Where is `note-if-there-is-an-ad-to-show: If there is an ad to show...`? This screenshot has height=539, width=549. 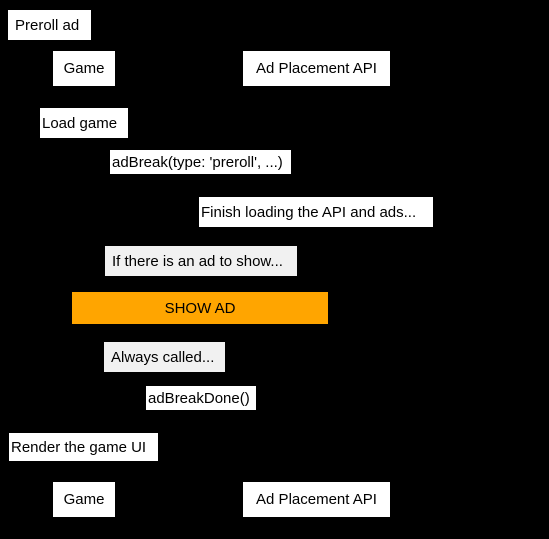 note-if-there-is-an-ad-to-show: If there is an ad to show... is located at coordinates (201, 261).